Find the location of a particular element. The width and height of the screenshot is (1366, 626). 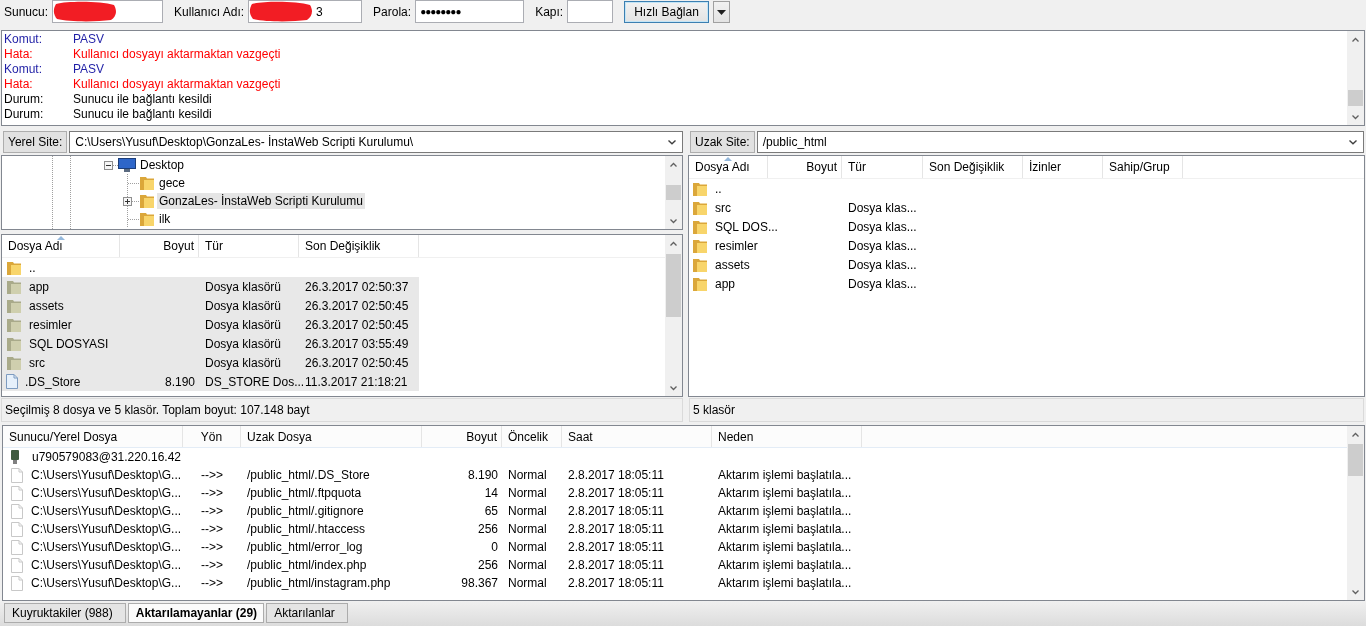

tab: Kuyruktakiler (988) is located at coordinates (65, 613).